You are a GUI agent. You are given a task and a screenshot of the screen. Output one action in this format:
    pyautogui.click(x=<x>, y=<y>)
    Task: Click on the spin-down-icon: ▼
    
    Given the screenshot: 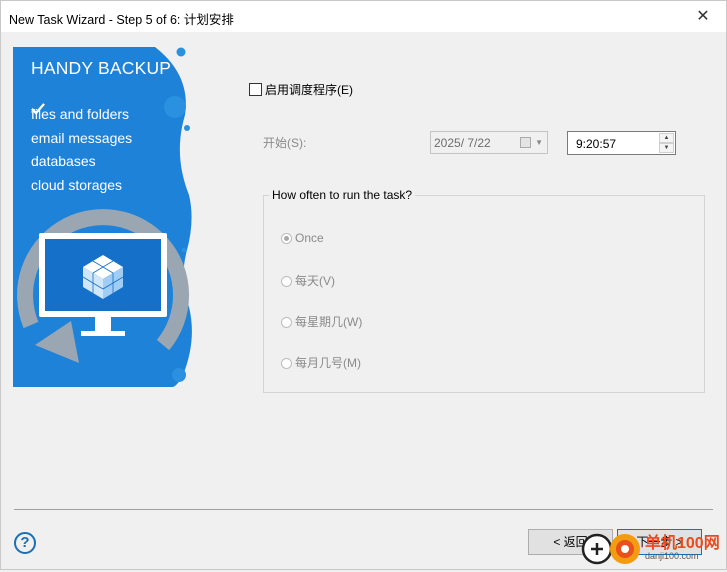 What is the action you would take?
    pyautogui.click(x=666, y=148)
    